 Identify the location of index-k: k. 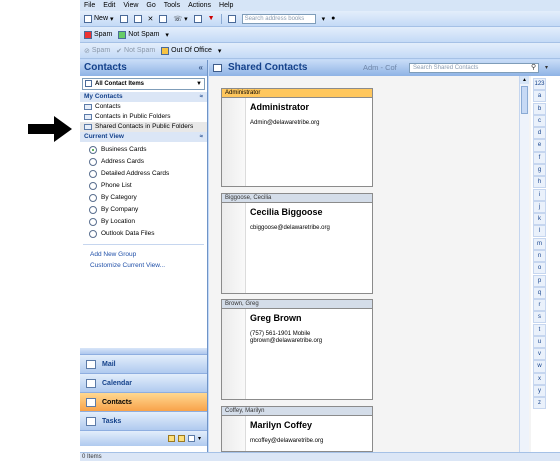
(539, 219).